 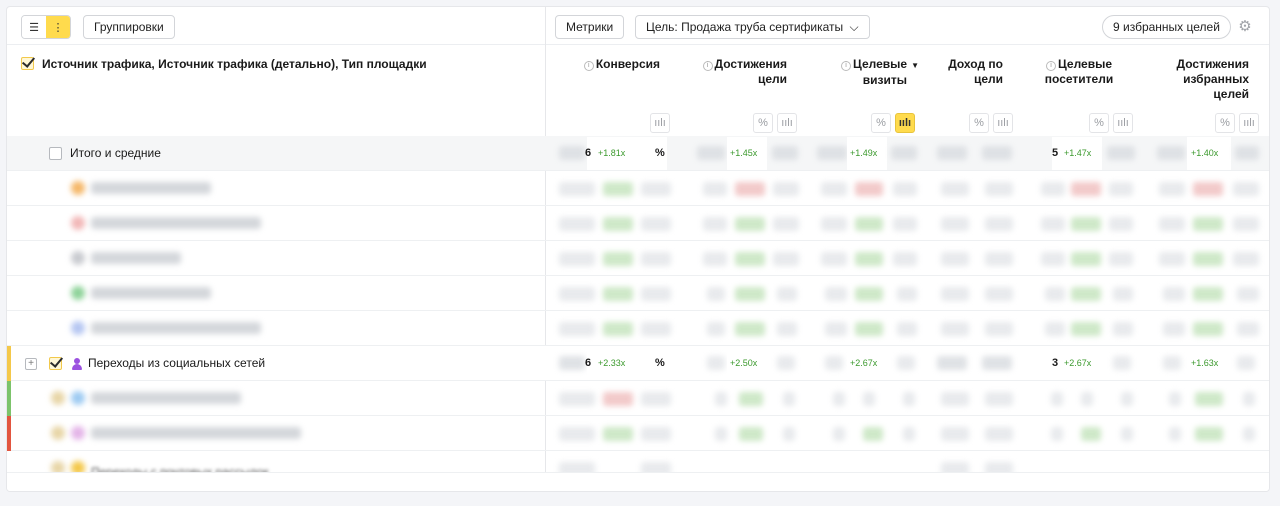 What do you see at coordinates (1166, 27) in the screenshot?
I see `favorite-goals-button: 9 избранных целей` at bounding box center [1166, 27].